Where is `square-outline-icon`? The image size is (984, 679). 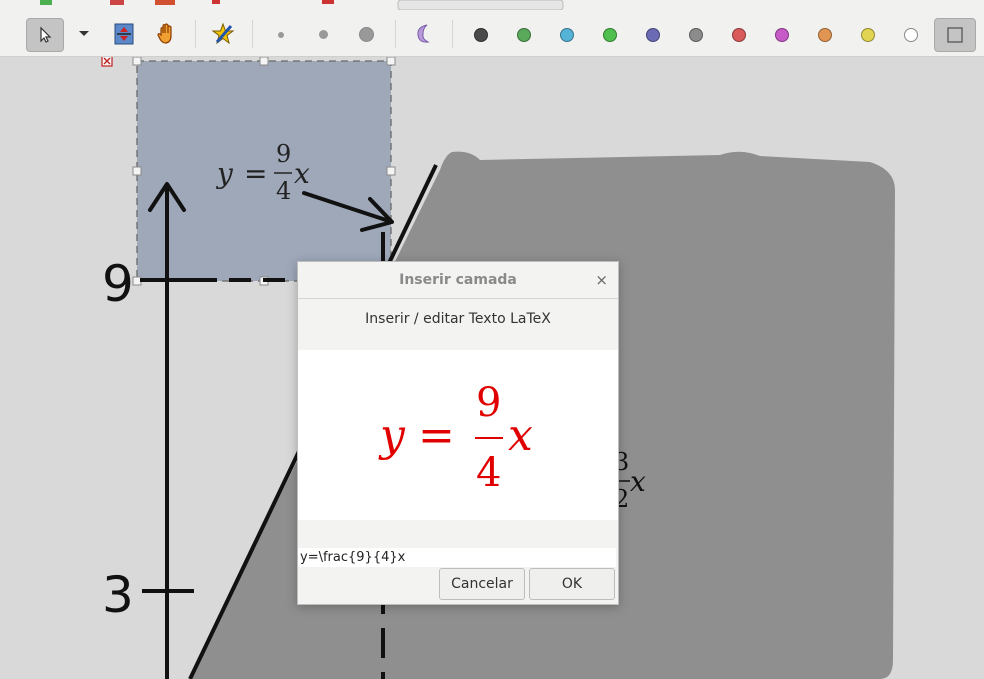 square-outline-icon is located at coordinates (955, 35).